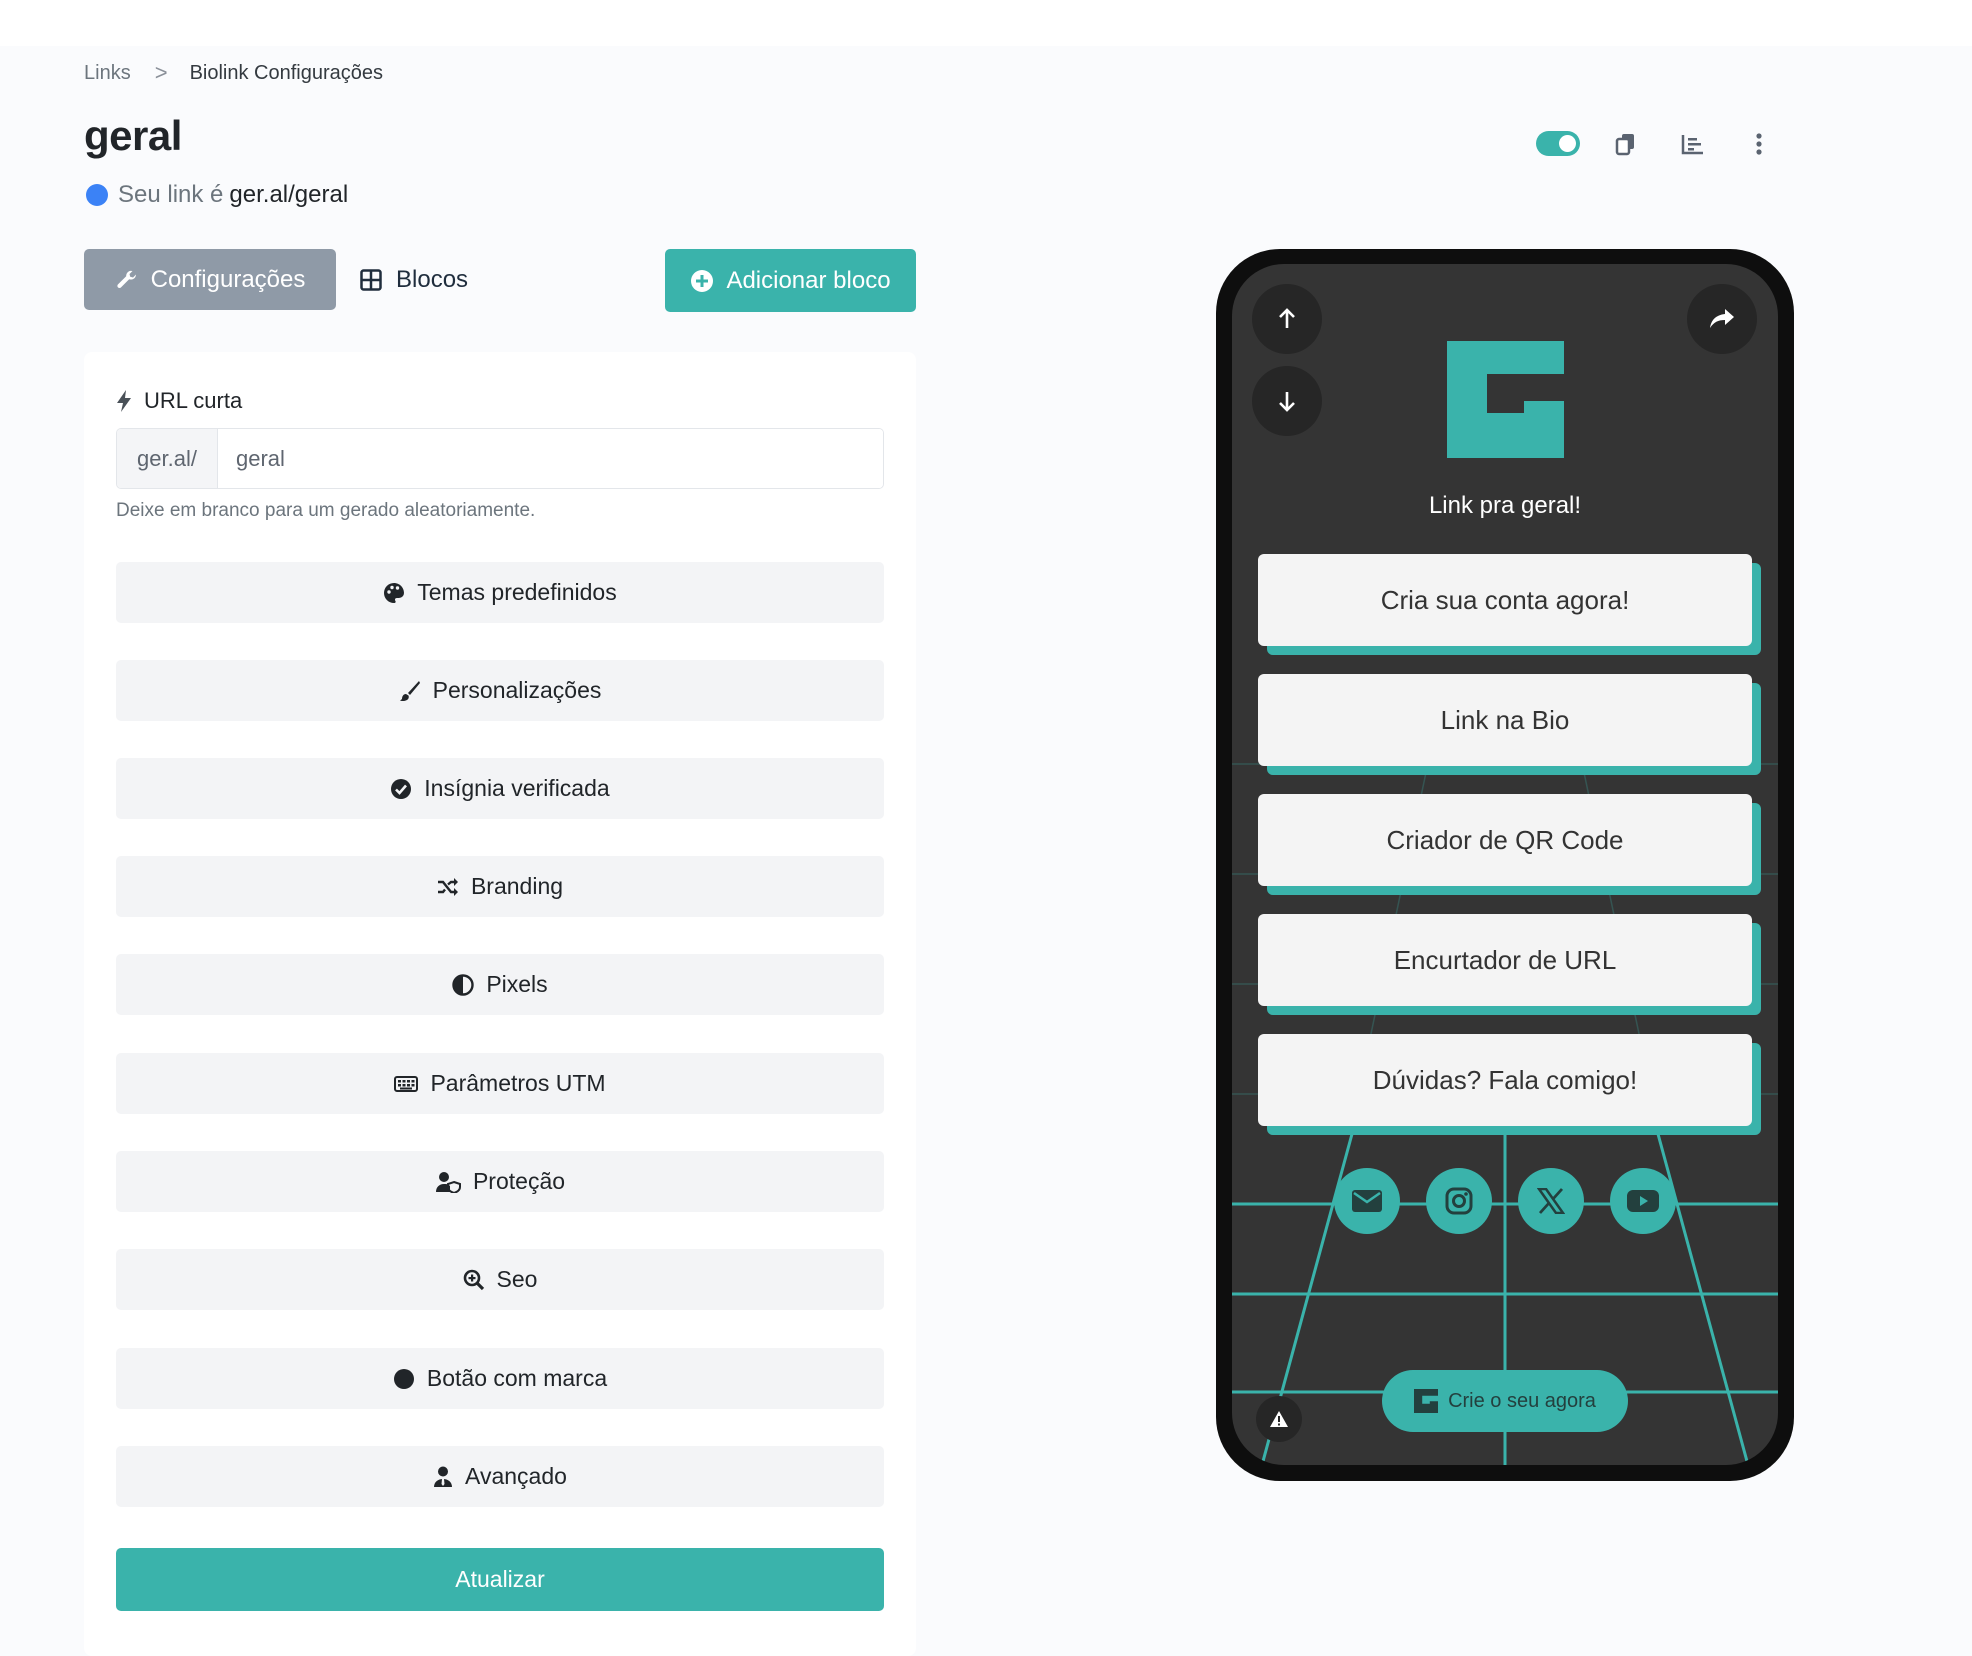 The height and width of the screenshot is (1656, 1972). What do you see at coordinates (1626, 144) in the screenshot?
I see `copy-icon` at bounding box center [1626, 144].